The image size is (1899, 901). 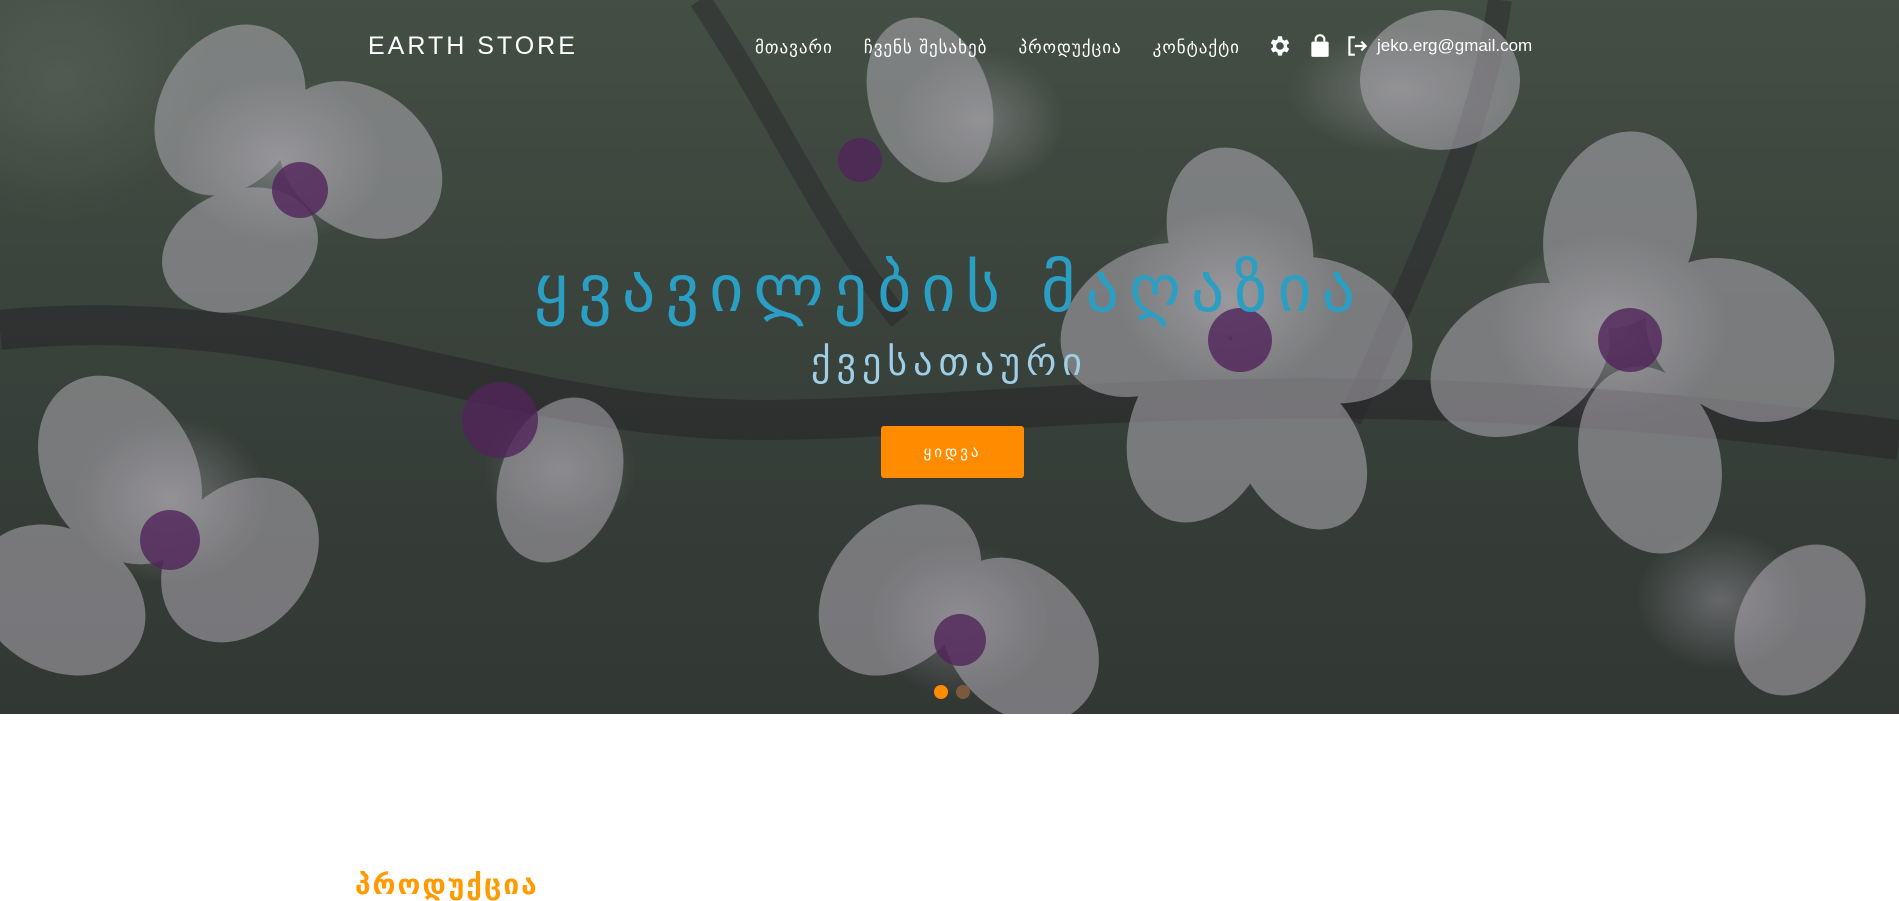 What do you see at coordinates (1357, 46) in the screenshot?
I see `sign-out-icon` at bounding box center [1357, 46].